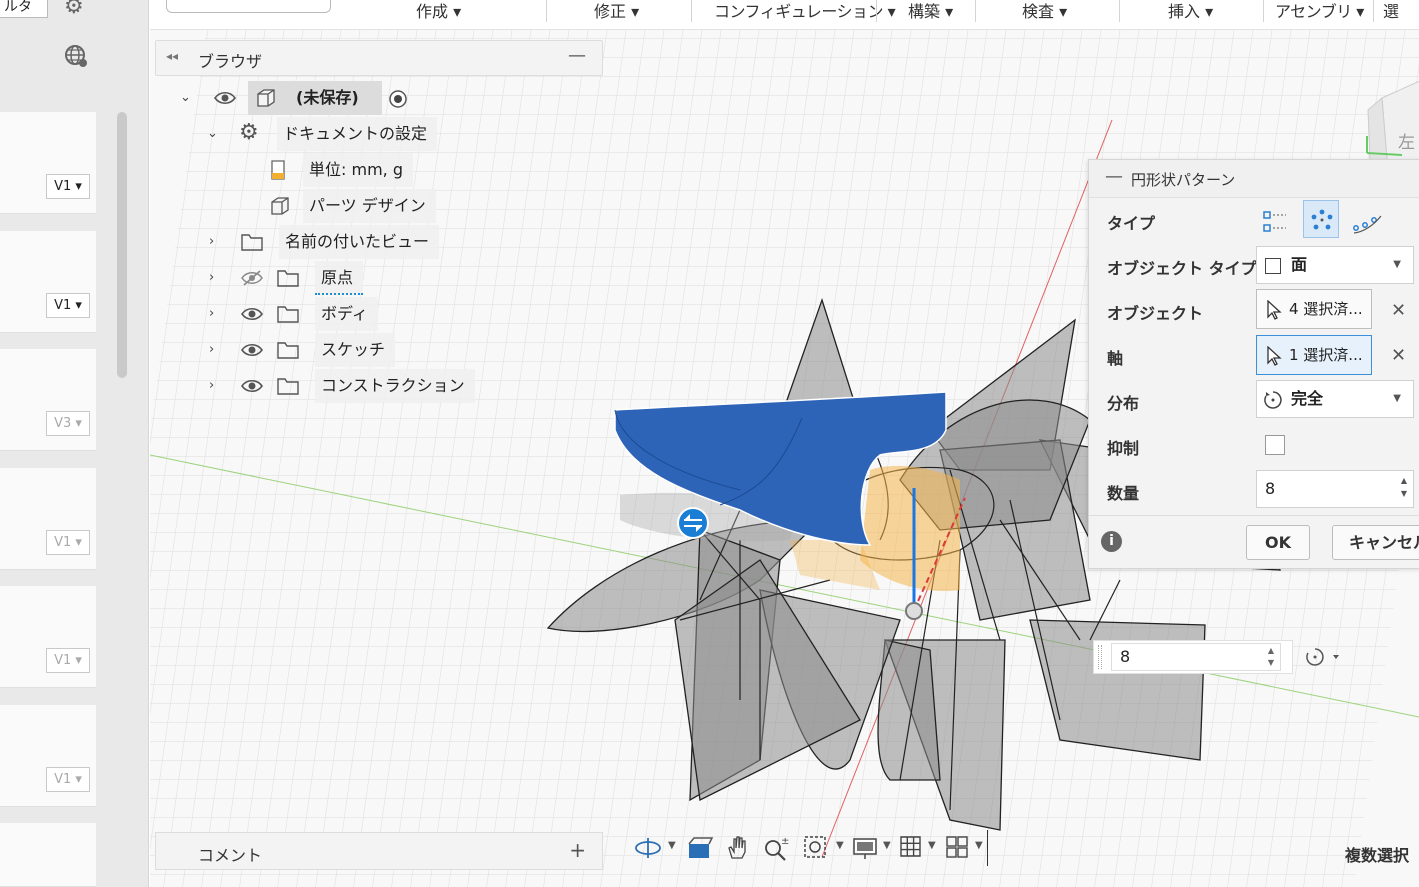 Image resolution: width=1419 pixels, height=887 pixels. What do you see at coordinates (912, 848) in the screenshot?
I see `grid-settings-icon` at bounding box center [912, 848].